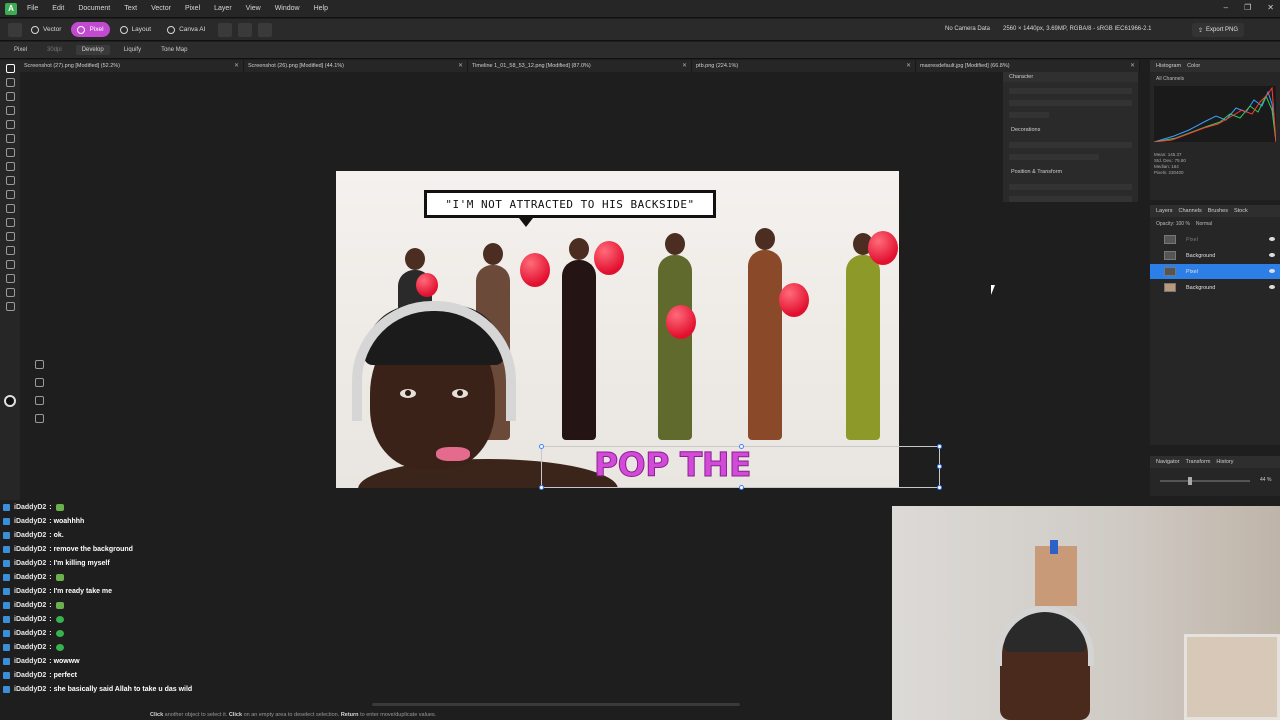 The height and width of the screenshot is (720, 1280). I want to click on eraser-tool-icon, so click(10, 152).